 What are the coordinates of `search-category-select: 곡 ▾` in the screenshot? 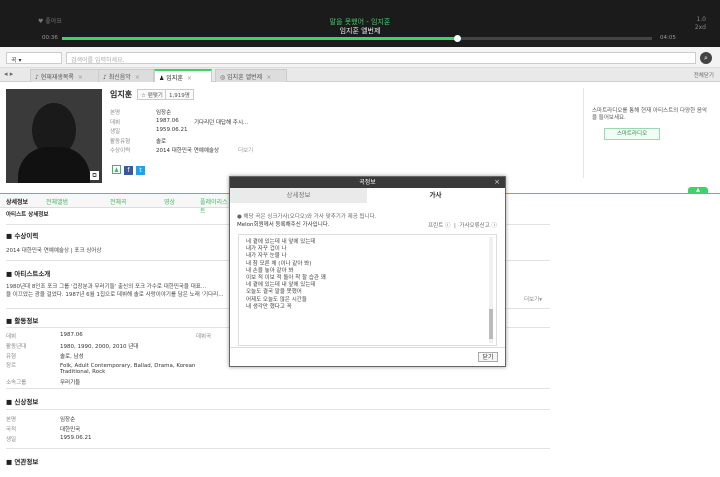 It's located at (34, 58).